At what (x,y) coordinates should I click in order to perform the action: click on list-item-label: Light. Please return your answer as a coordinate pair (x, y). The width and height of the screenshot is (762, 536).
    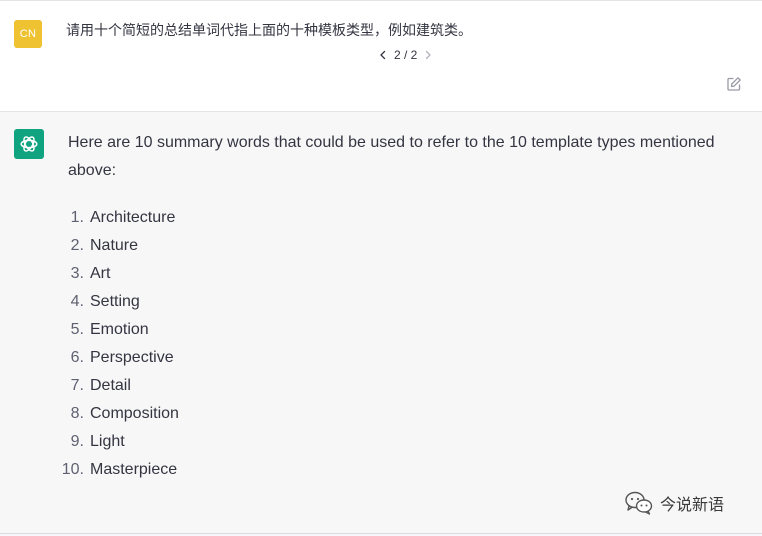
    Looking at the image, I should click on (107, 441).